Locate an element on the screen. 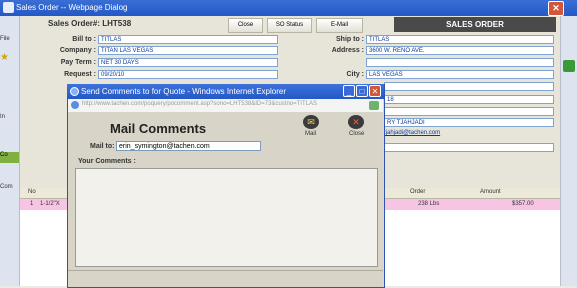  bill-to-field: TITLAS is located at coordinates (188, 39).